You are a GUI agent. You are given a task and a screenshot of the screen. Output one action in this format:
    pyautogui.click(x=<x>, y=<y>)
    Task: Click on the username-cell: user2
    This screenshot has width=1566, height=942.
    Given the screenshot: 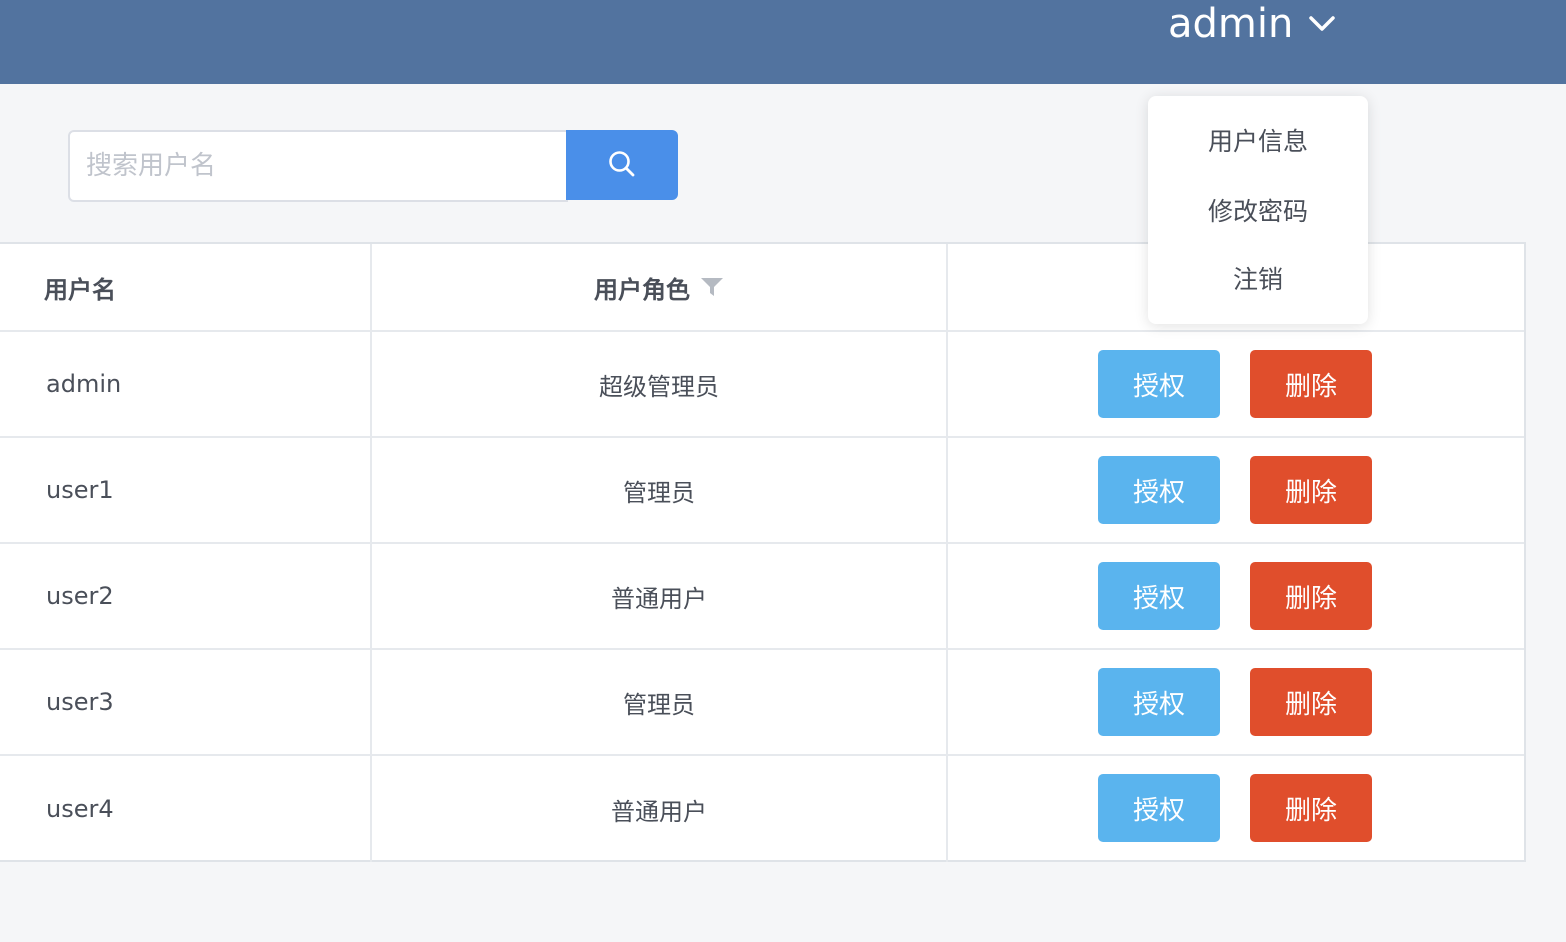 What is the action you would take?
    pyautogui.click(x=80, y=596)
    